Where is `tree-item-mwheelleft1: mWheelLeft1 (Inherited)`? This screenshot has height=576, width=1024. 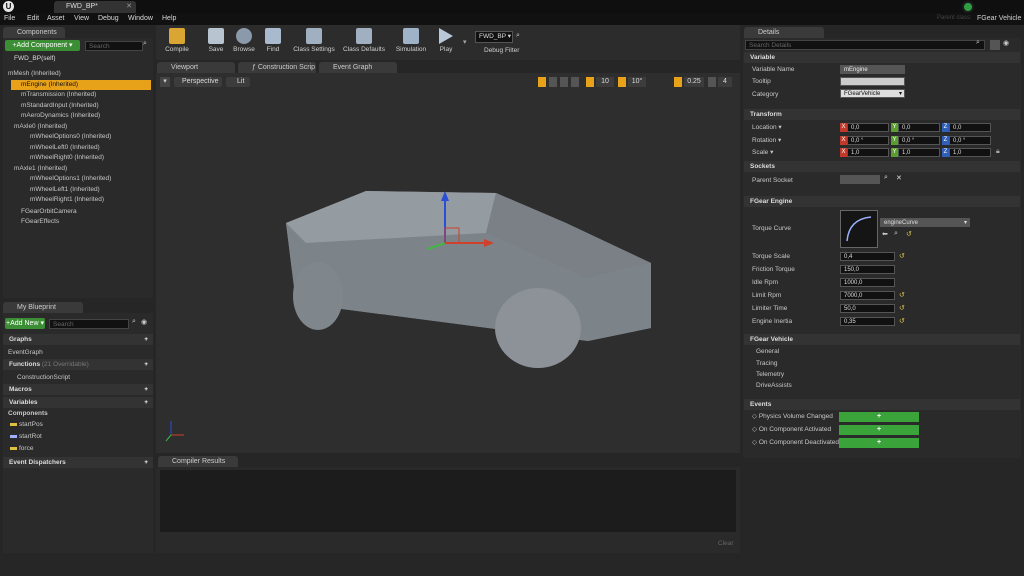 tree-item-mwheelleft1: mWheelLeft1 (Inherited) is located at coordinates (65, 190).